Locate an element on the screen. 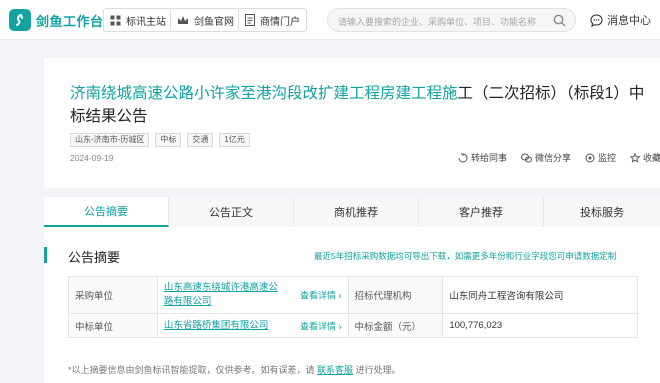  logo-icon is located at coordinates (20, 20).